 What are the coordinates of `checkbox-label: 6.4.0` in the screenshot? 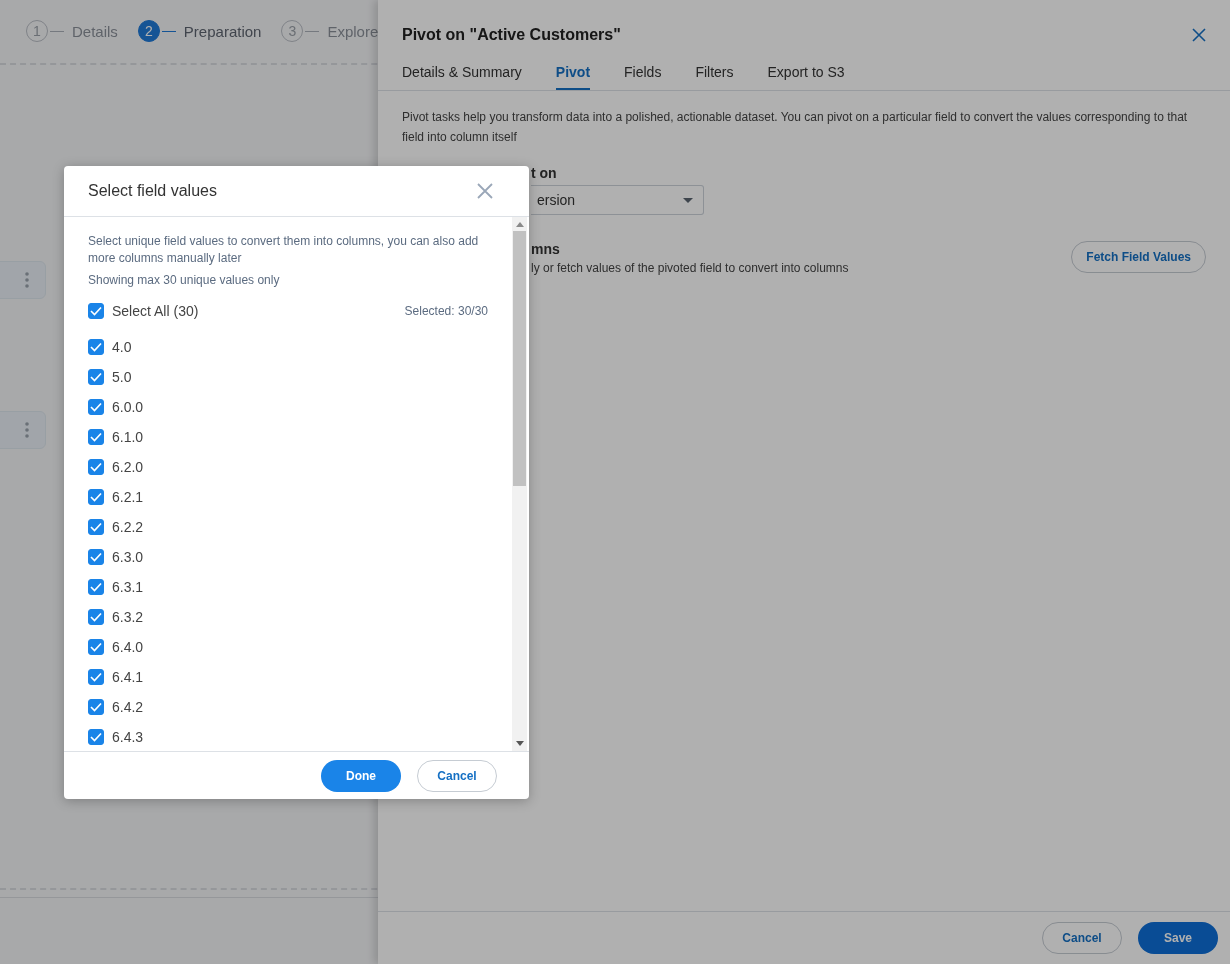 It's located at (128, 647).